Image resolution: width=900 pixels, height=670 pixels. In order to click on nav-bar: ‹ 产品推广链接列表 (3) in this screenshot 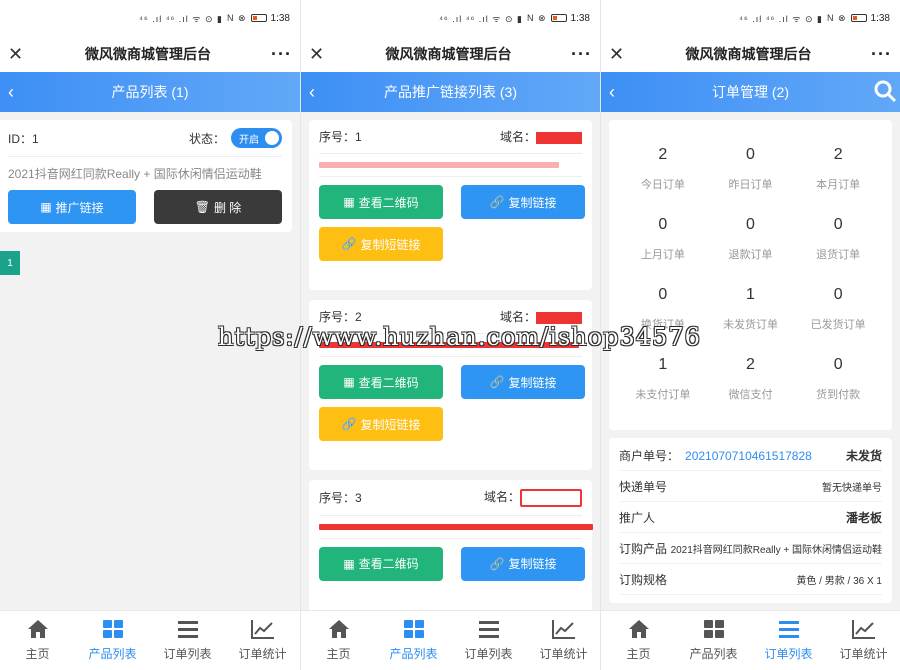, I will do `click(450, 92)`.